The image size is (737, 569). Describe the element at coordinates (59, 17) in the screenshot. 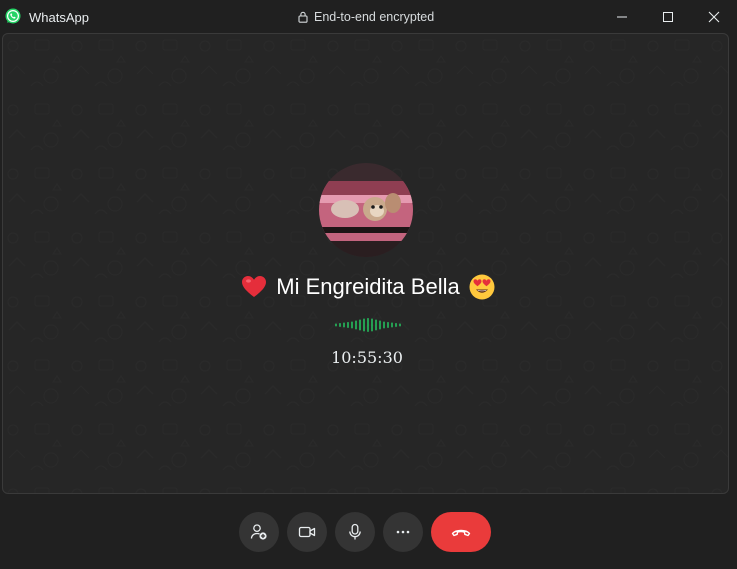

I see `app-title: WhatsApp` at that location.